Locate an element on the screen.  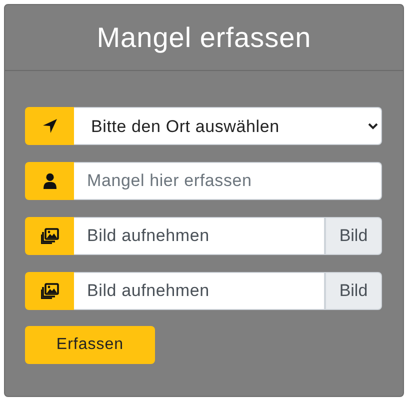
submit-button: Erfassen is located at coordinates (90, 345).